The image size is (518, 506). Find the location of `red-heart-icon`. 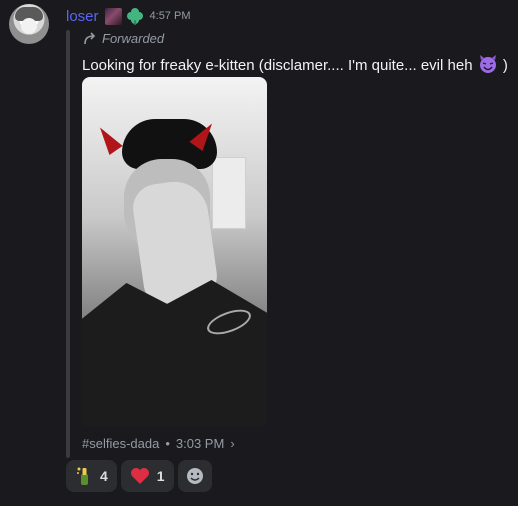

red-heart-icon is located at coordinates (139, 476).